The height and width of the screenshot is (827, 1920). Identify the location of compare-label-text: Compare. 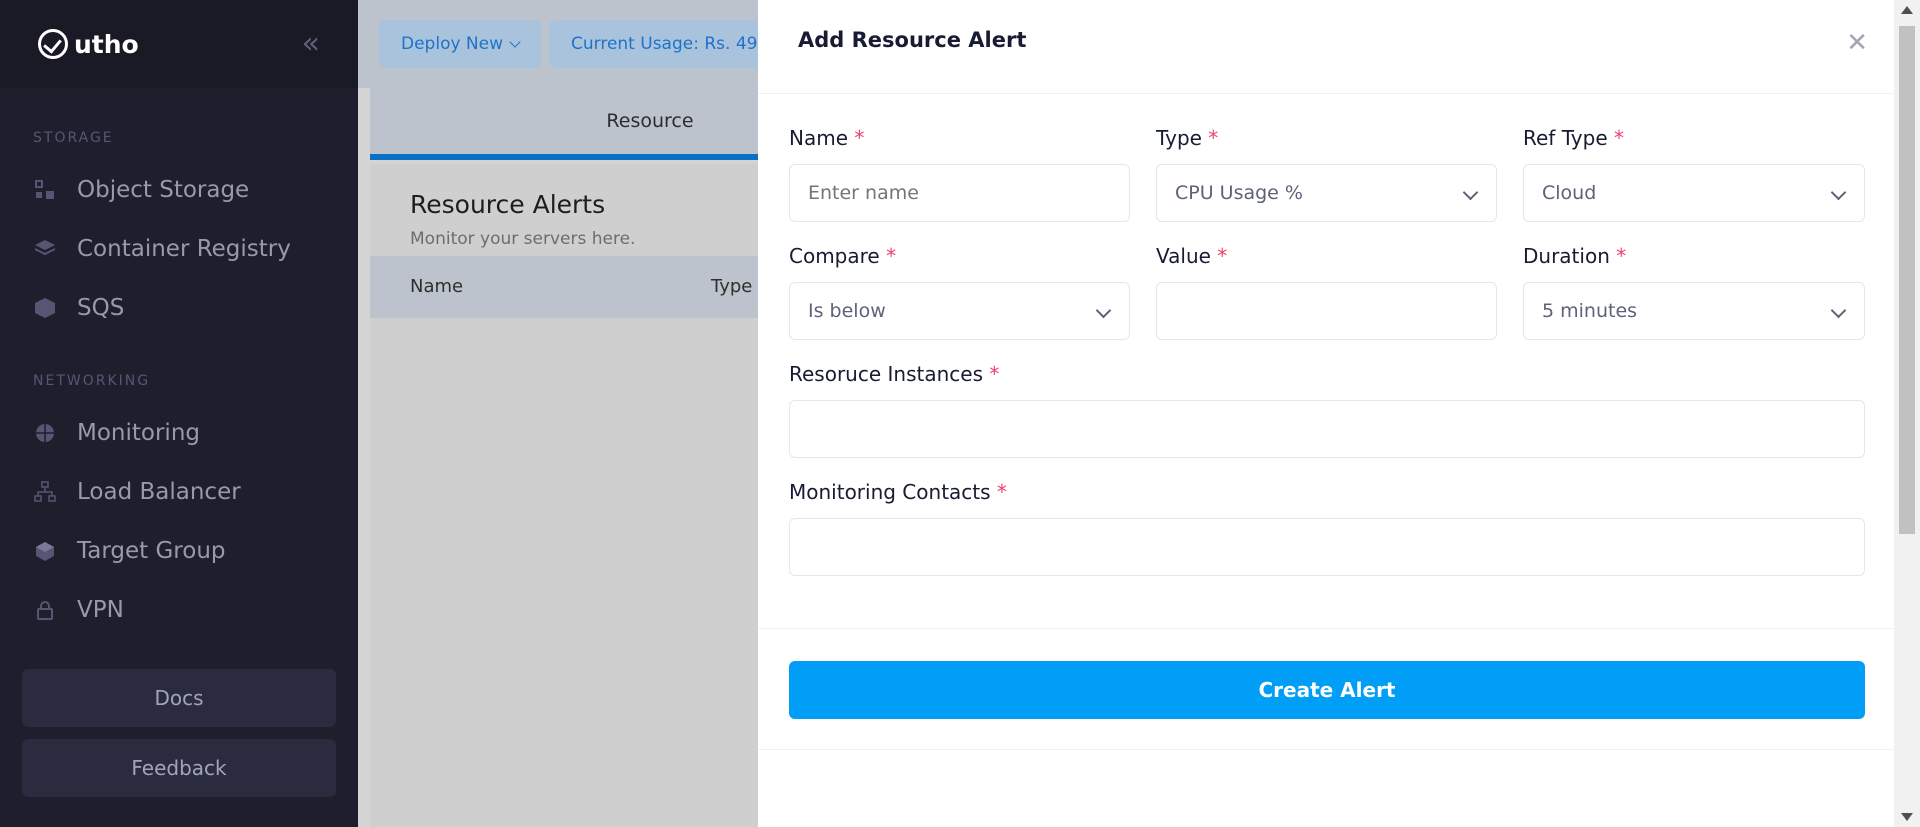
(834, 256).